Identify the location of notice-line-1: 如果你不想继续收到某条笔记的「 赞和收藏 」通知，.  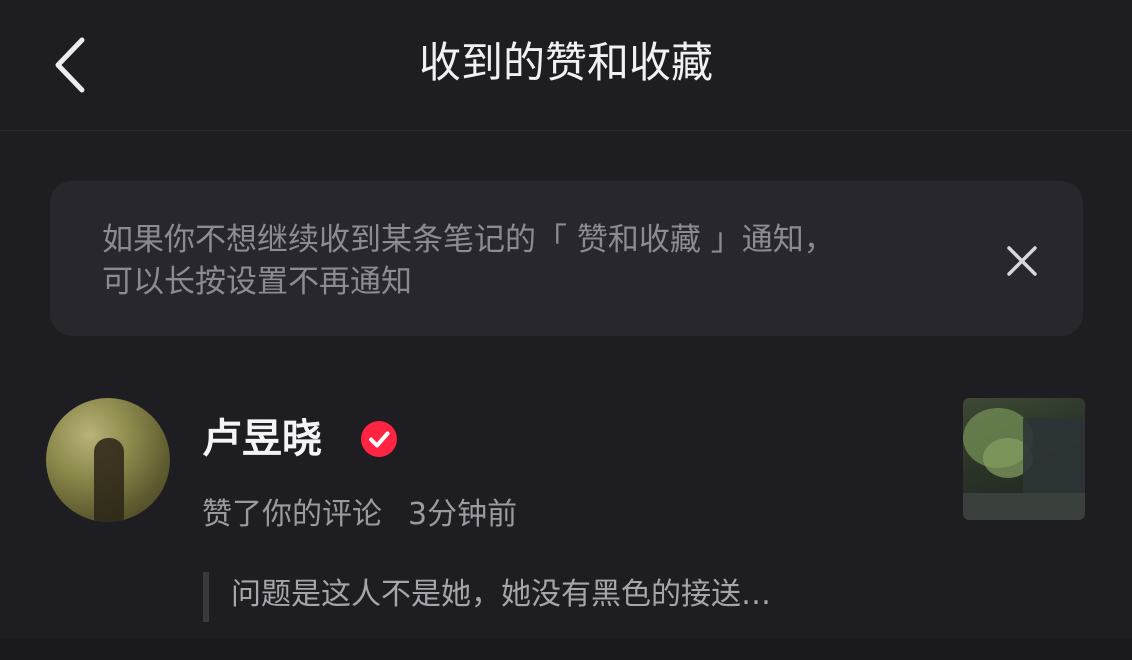
(468, 240).